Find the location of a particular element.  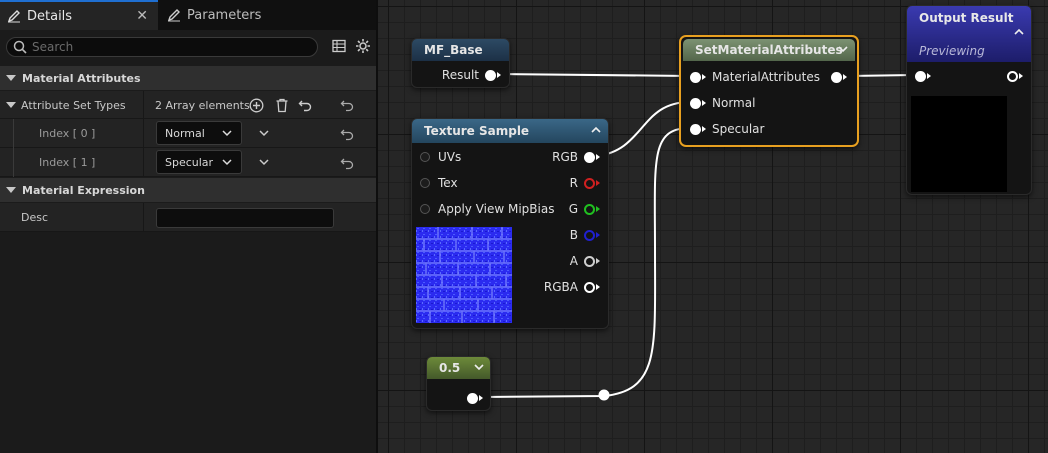

pin-rgba-label: RGBA is located at coordinates (560, 287).